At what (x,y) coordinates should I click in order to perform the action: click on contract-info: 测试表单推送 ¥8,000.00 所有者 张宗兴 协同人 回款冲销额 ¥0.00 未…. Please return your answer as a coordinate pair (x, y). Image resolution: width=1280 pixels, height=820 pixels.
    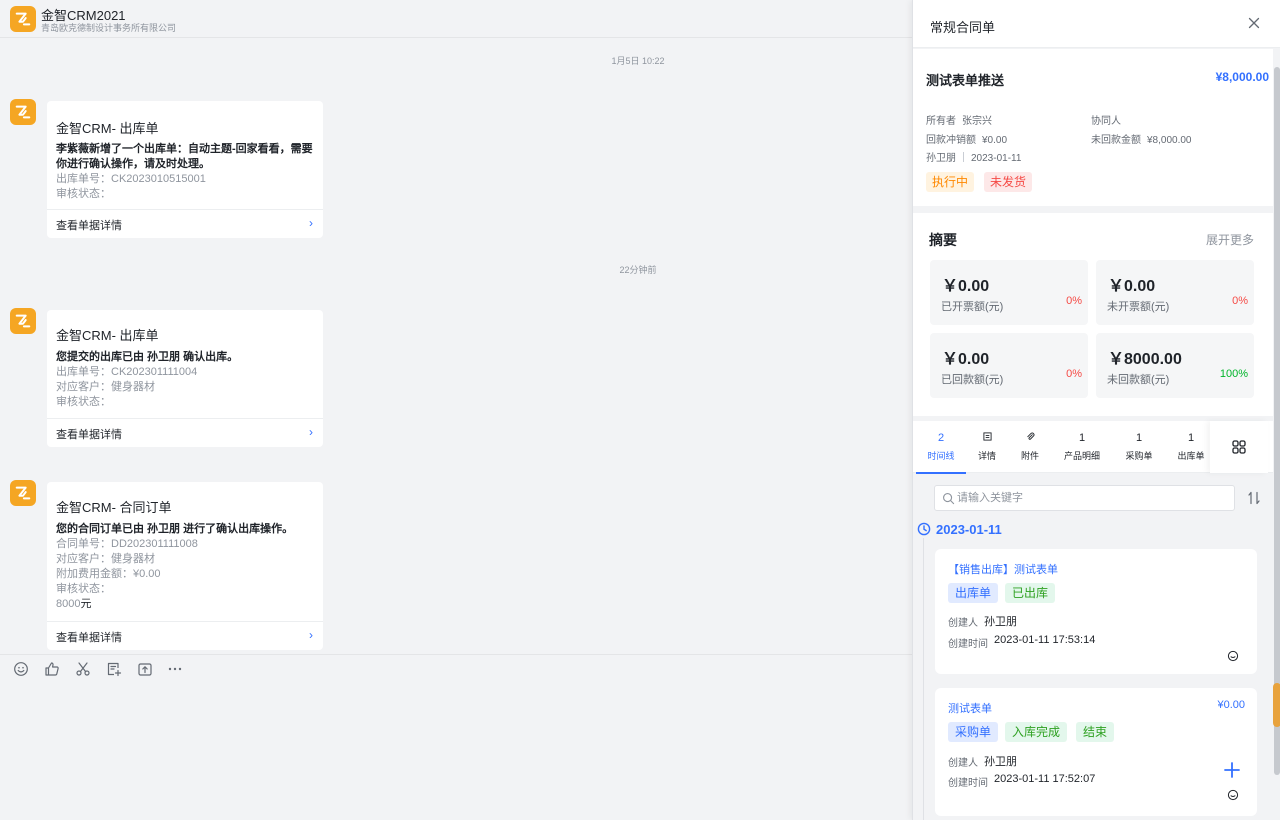
    Looking at the image, I should click on (1093, 127).